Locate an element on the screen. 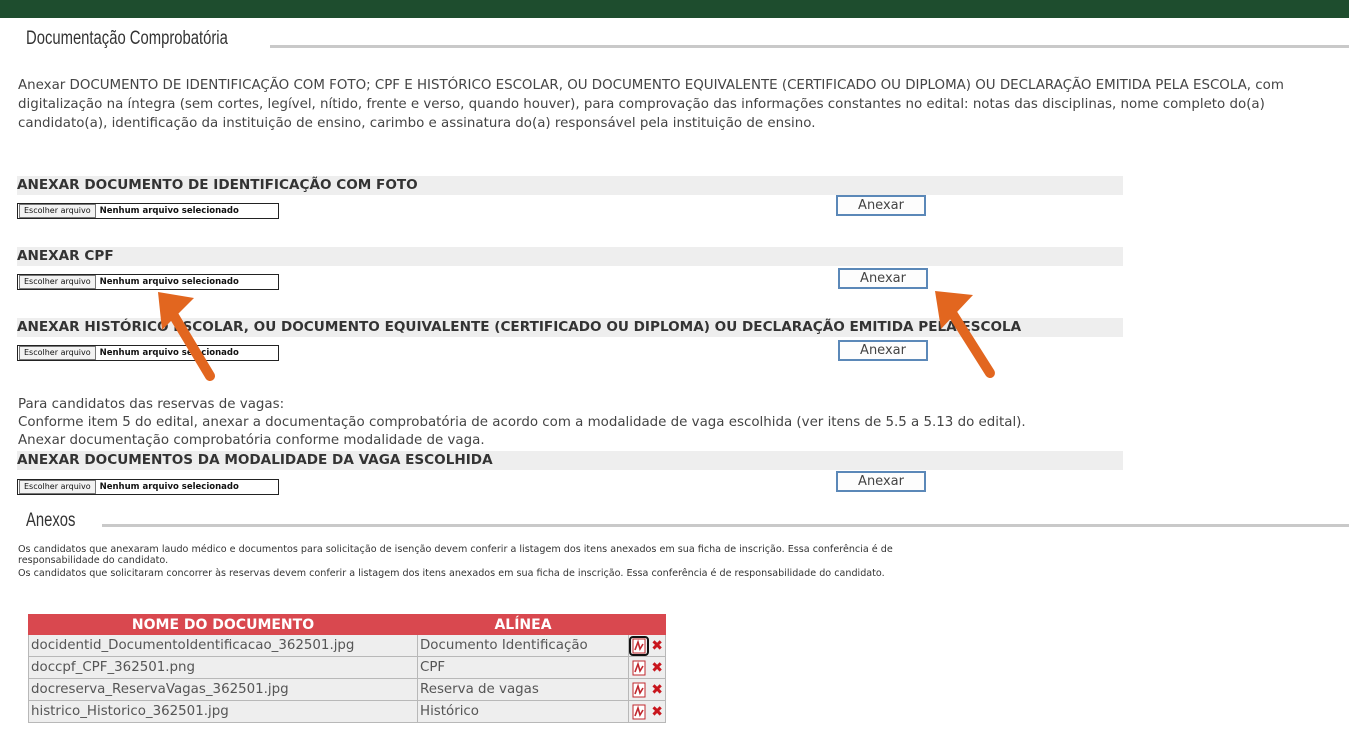 This screenshot has width=1349, height=749. table-header-row: NOME DO DOCUMENTO ALÍNEA is located at coordinates (347, 624).